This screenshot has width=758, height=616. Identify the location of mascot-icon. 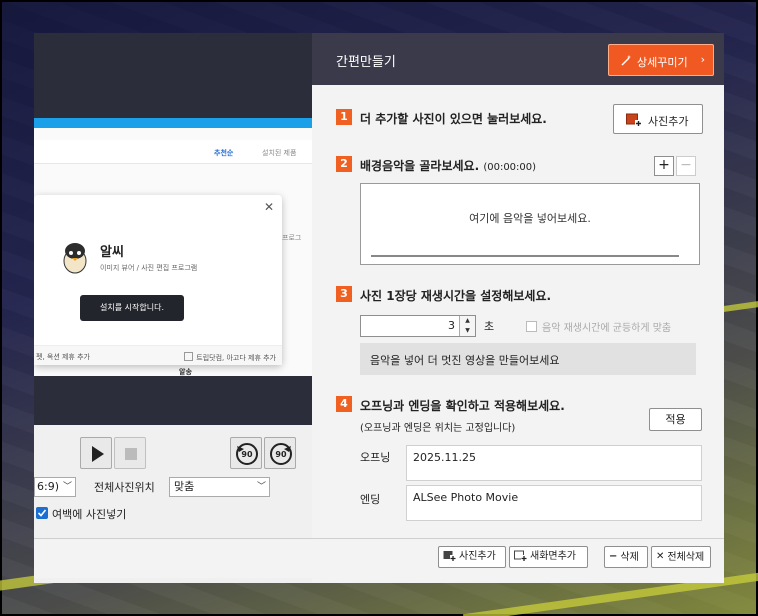
(75, 258).